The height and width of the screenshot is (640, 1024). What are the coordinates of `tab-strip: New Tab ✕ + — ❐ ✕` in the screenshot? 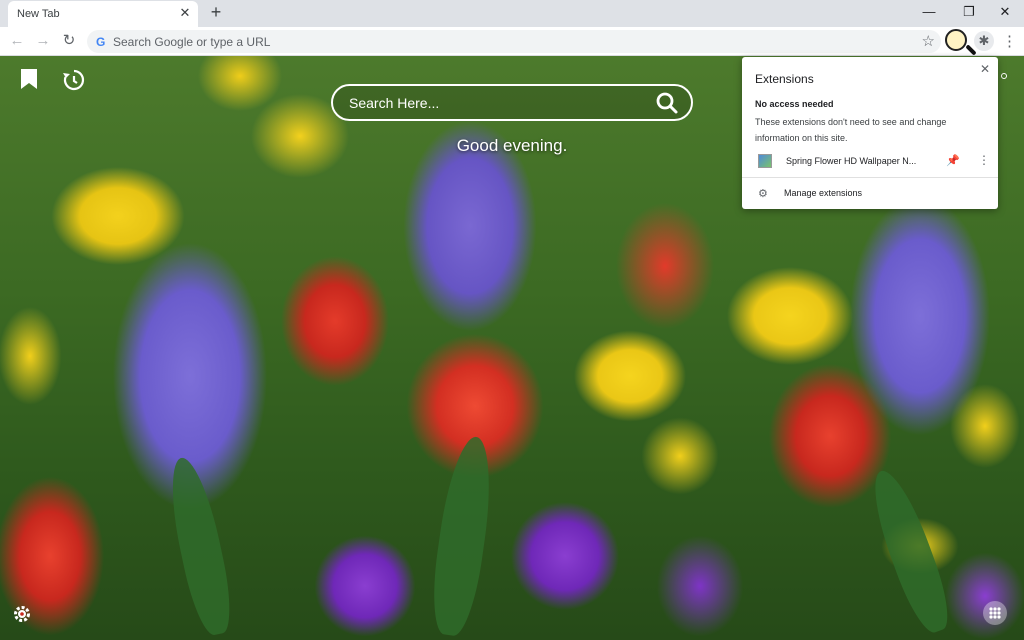 It's located at (512, 13).